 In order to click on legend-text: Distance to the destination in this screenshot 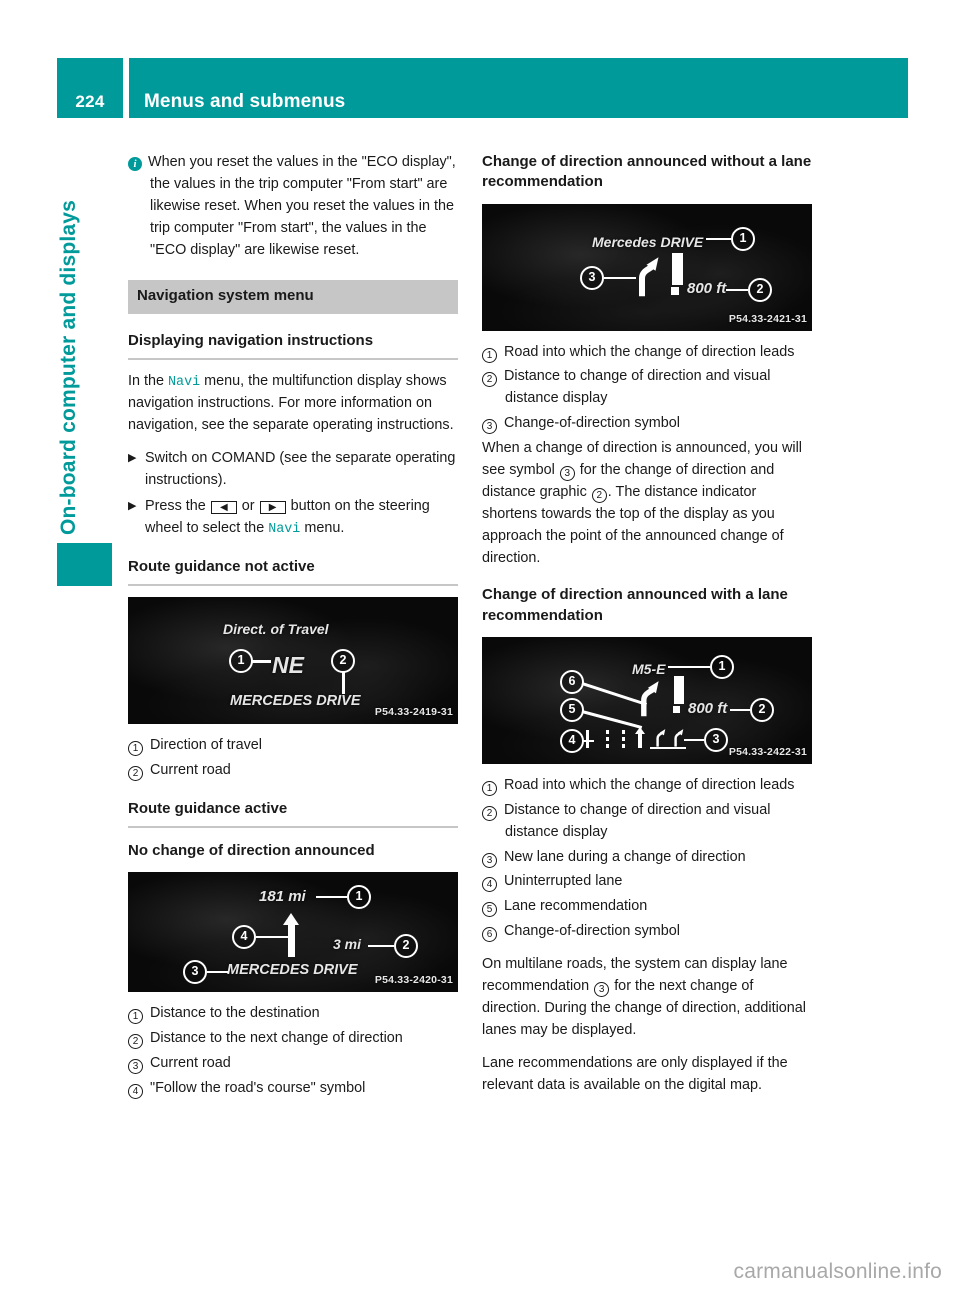, I will do `click(235, 1012)`.